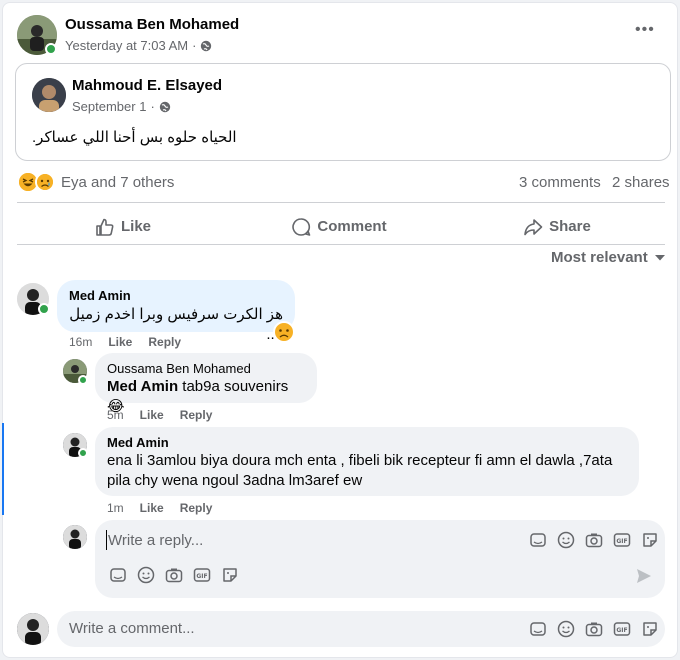  Describe the element at coordinates (352, 226) in the screenshot. I see `comment-label: Comment` at that location.